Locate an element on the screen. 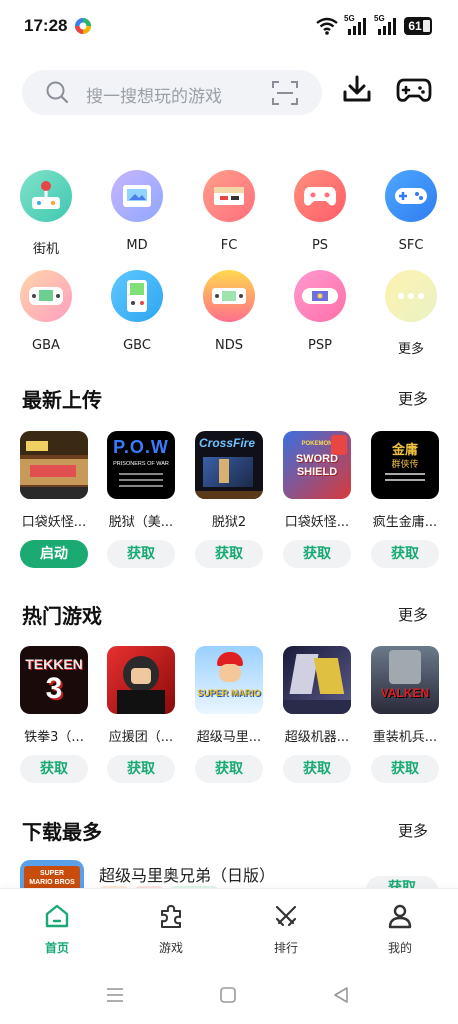  nav-label: 游戏 is located at coordinates (170, 948).